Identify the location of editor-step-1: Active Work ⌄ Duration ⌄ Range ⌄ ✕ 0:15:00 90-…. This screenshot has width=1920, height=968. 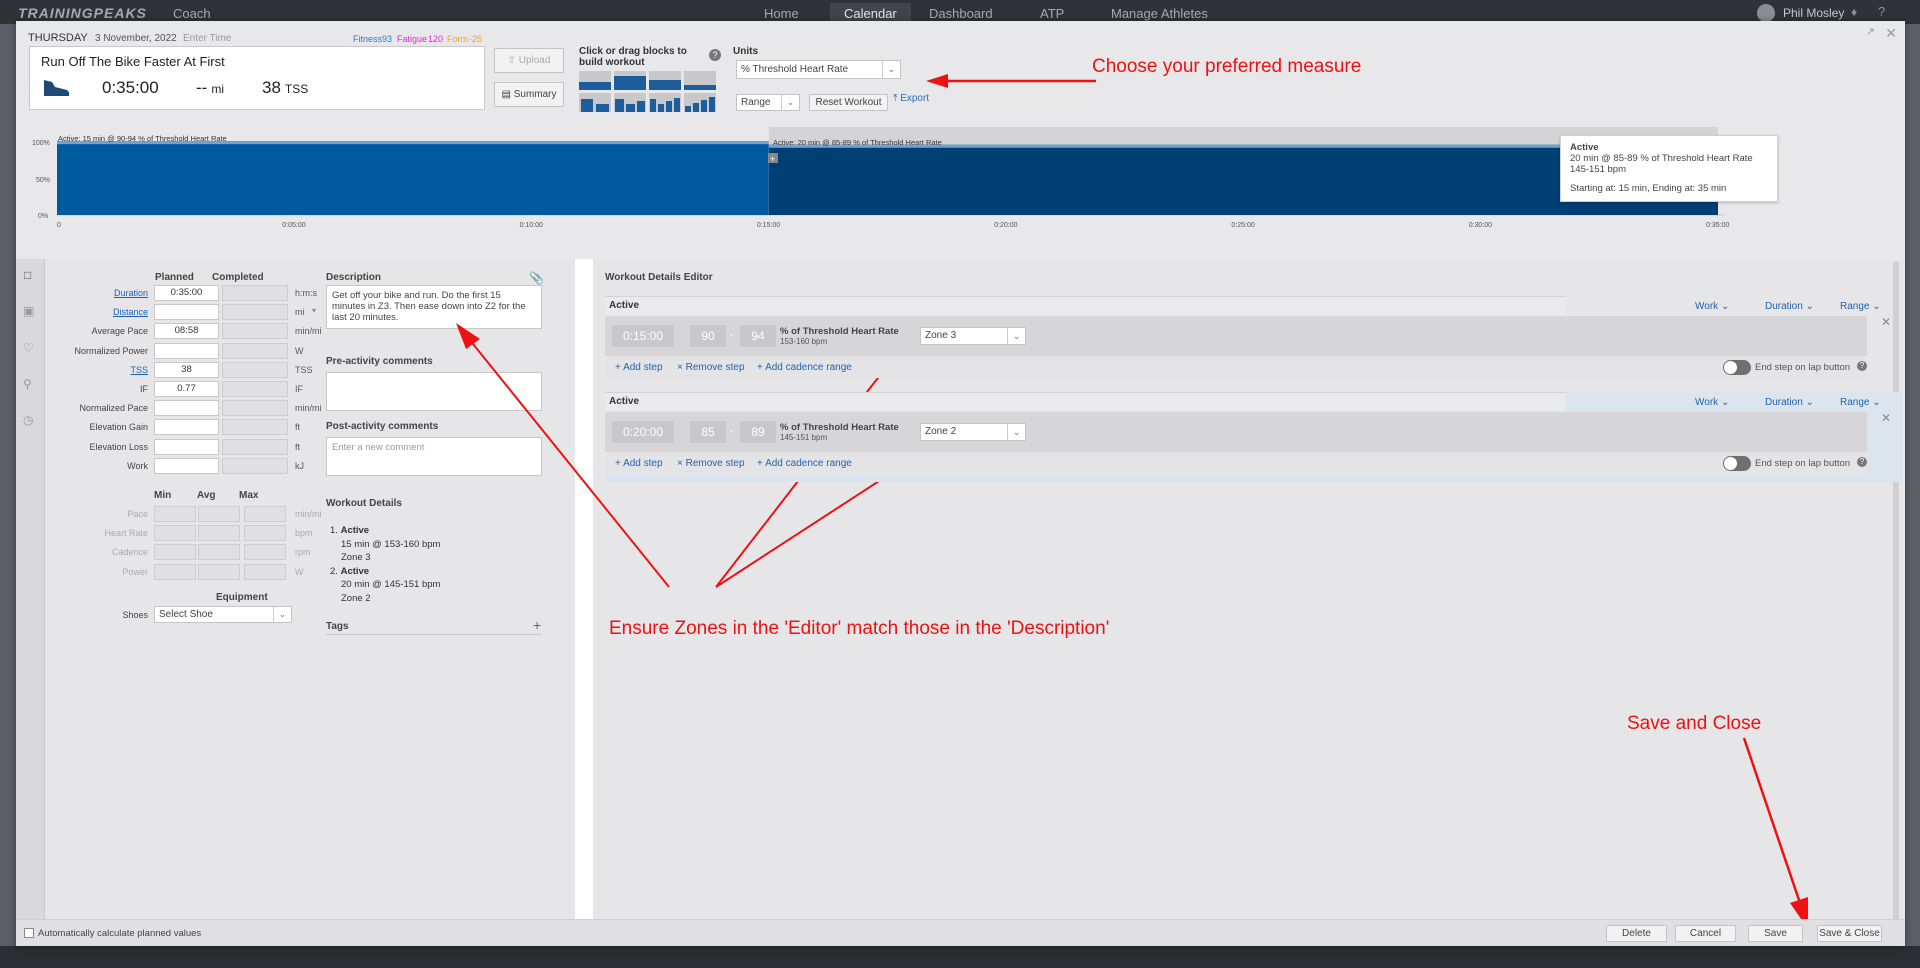
(1253, 341).